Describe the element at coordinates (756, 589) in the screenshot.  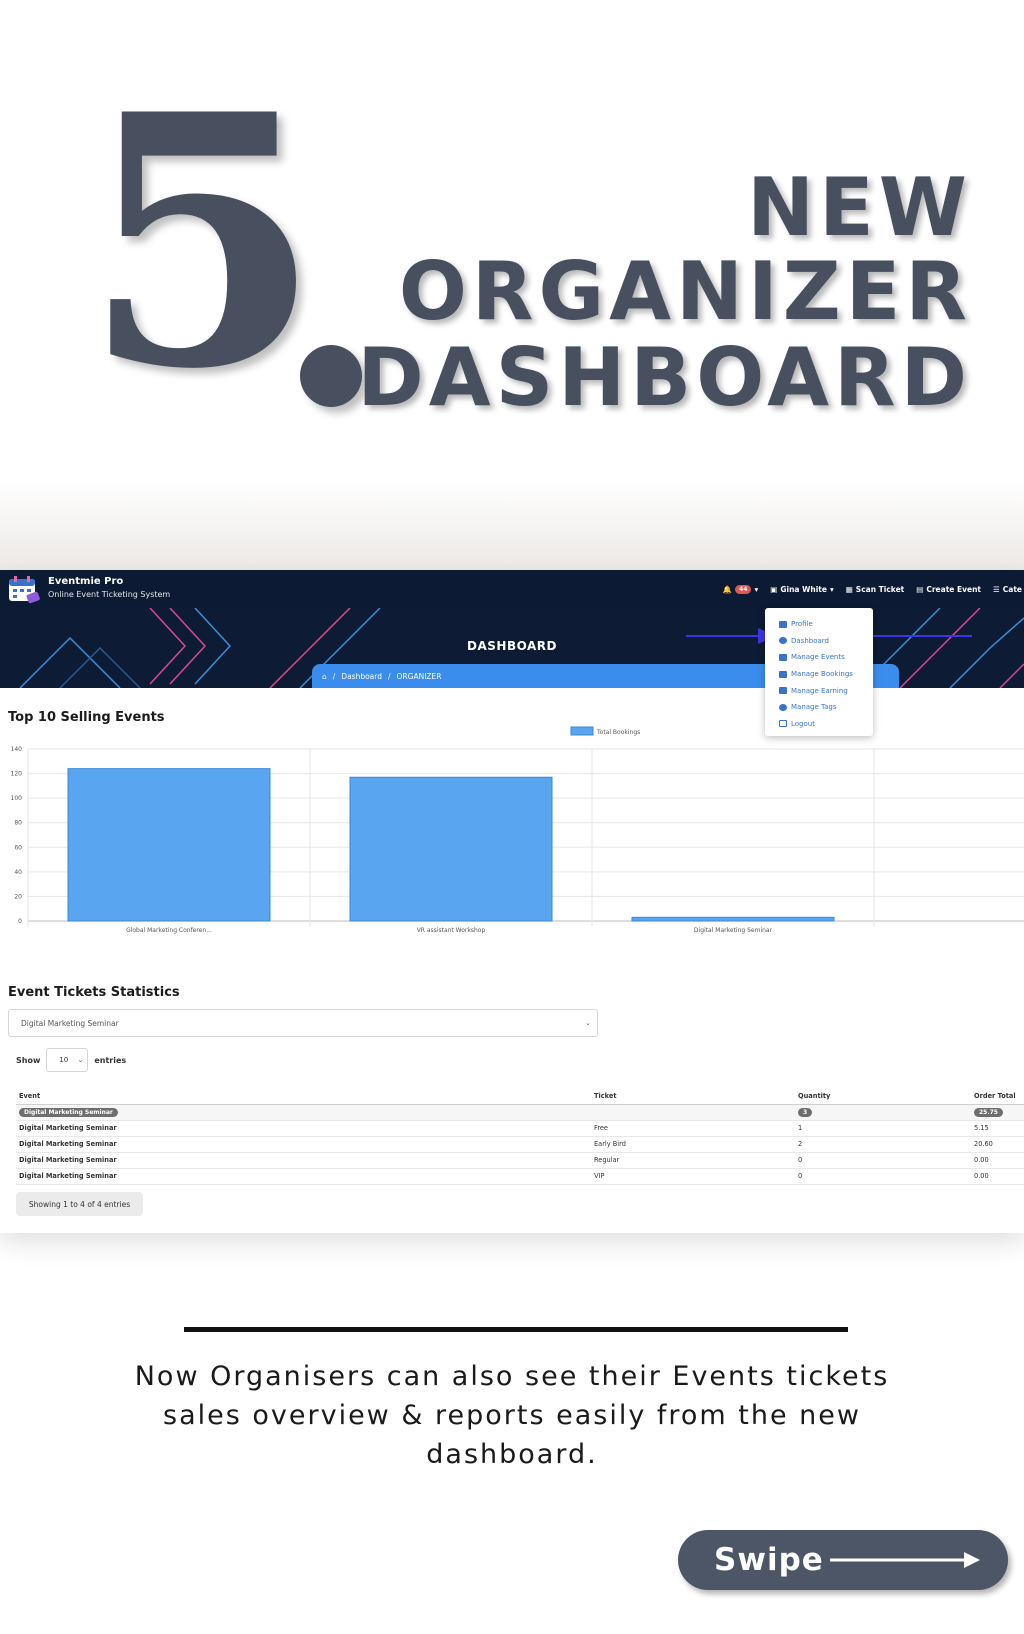
I see `chevron-down-icon: ▾` at that location.